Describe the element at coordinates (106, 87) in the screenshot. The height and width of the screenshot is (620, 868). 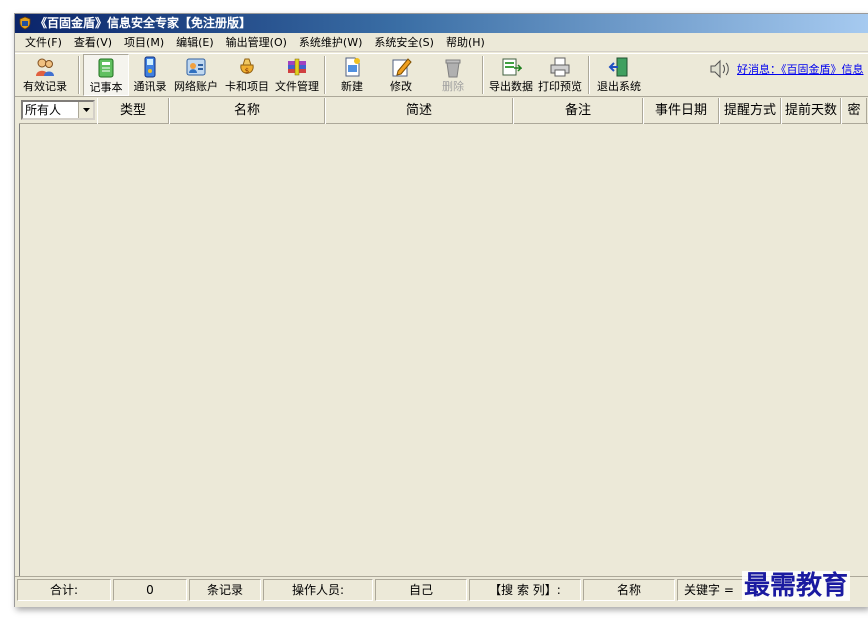
I see `notebook-label: 记事本` at that location.